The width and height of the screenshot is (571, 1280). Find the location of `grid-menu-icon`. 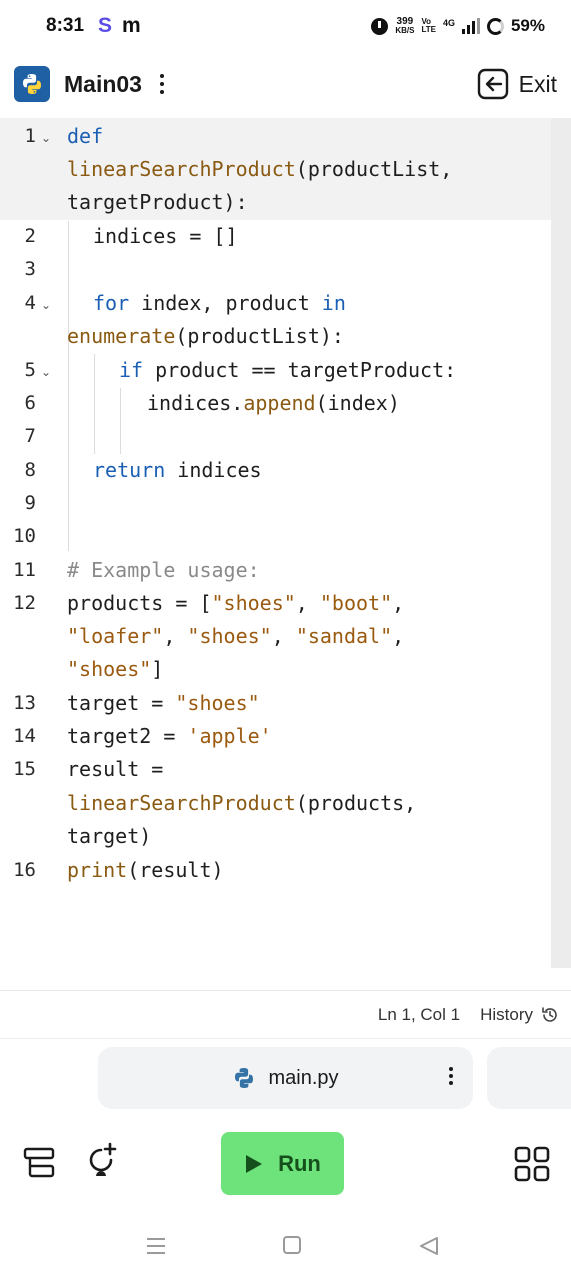

grid-menu-icon is located at coordinates (532, 1164).